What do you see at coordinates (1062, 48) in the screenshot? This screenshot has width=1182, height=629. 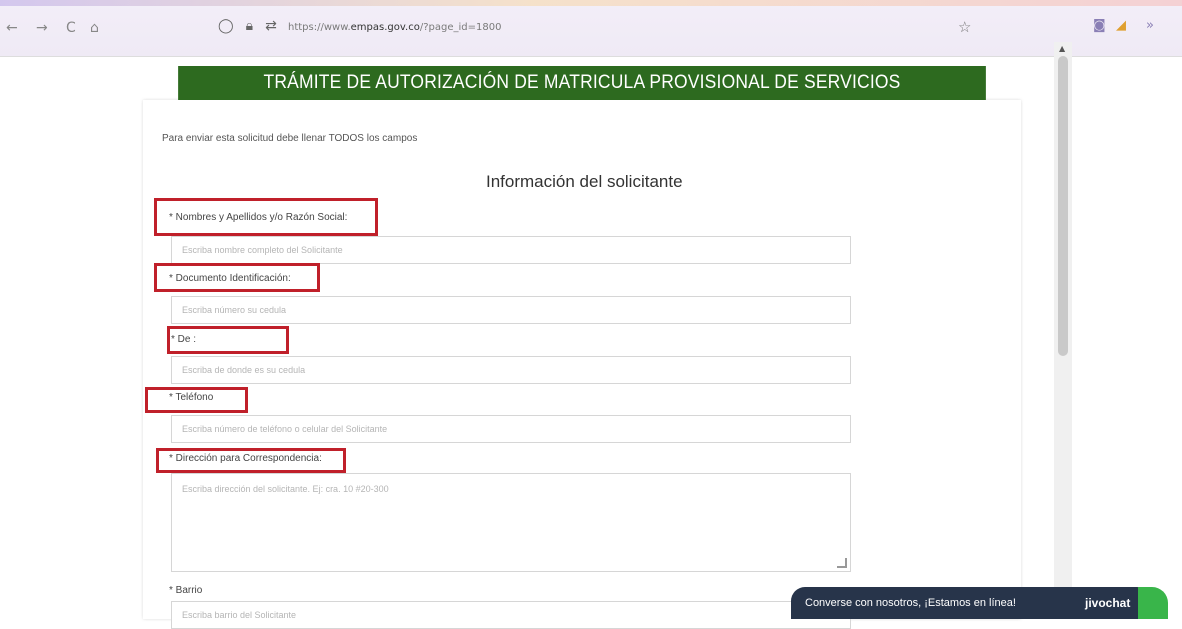 I see `scroll-up-icon: ▲` at bounding box center [1062, 48].